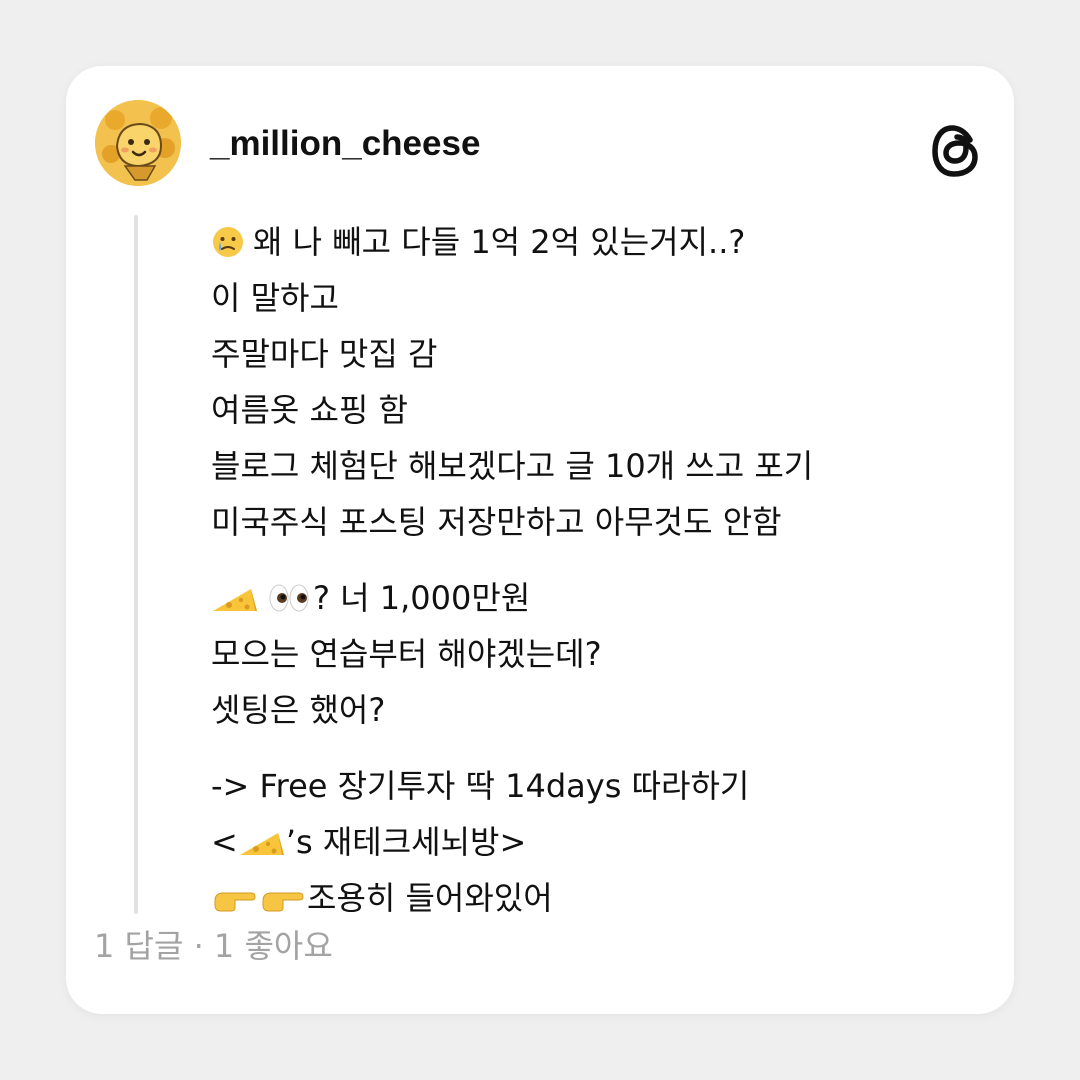 The width and height of the screenshot is (1080, 1080). I want to click on post-line-11-text: ’s 재테크세뇌방>, so click(406, 842).